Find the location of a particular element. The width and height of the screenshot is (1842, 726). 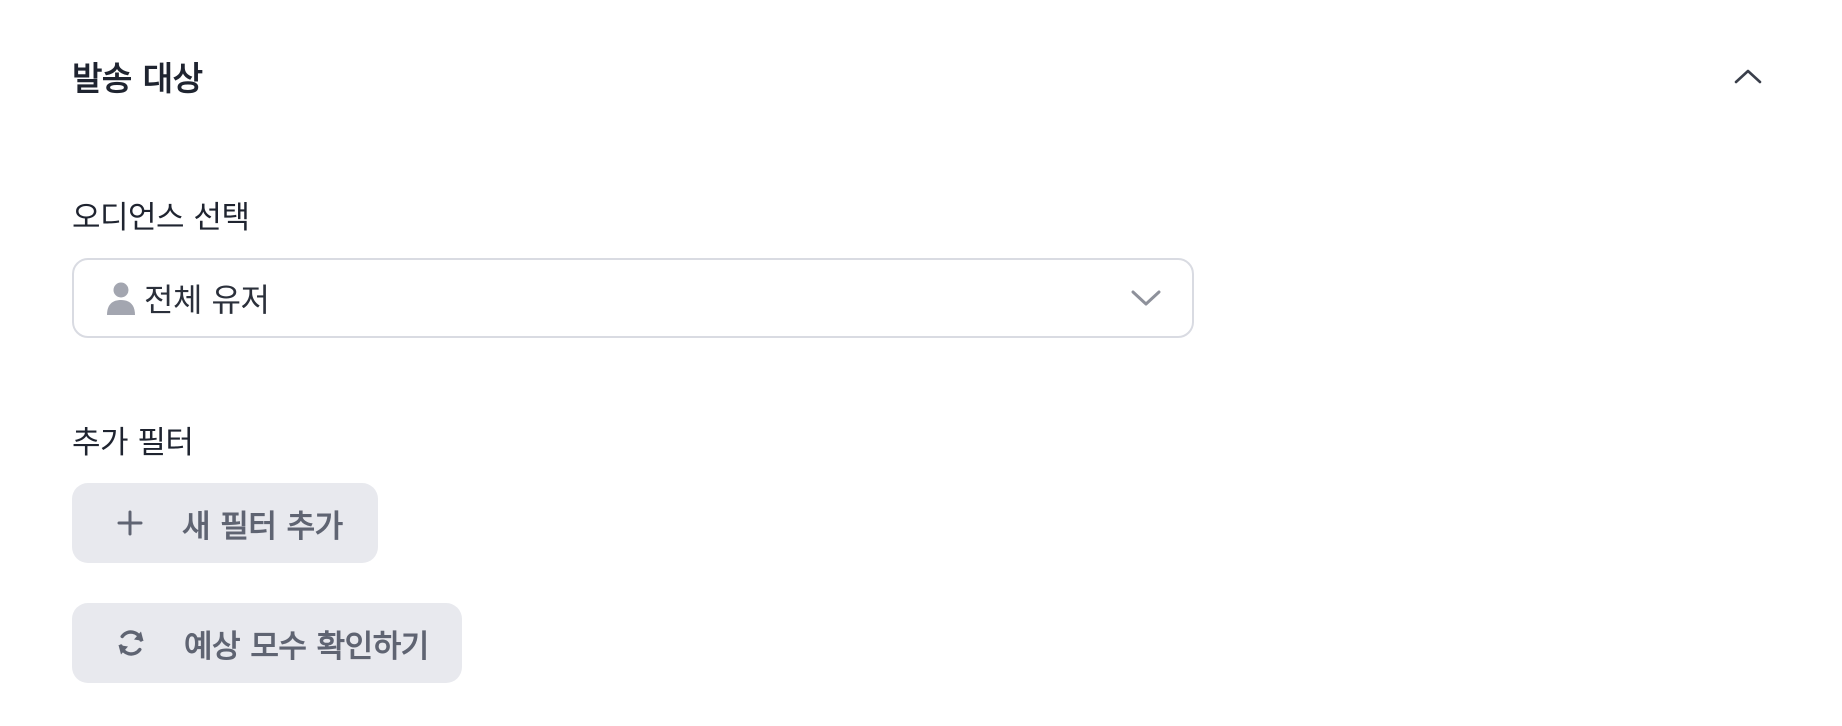

section-header: 발송 대상 is located at coordinates (921, 76).